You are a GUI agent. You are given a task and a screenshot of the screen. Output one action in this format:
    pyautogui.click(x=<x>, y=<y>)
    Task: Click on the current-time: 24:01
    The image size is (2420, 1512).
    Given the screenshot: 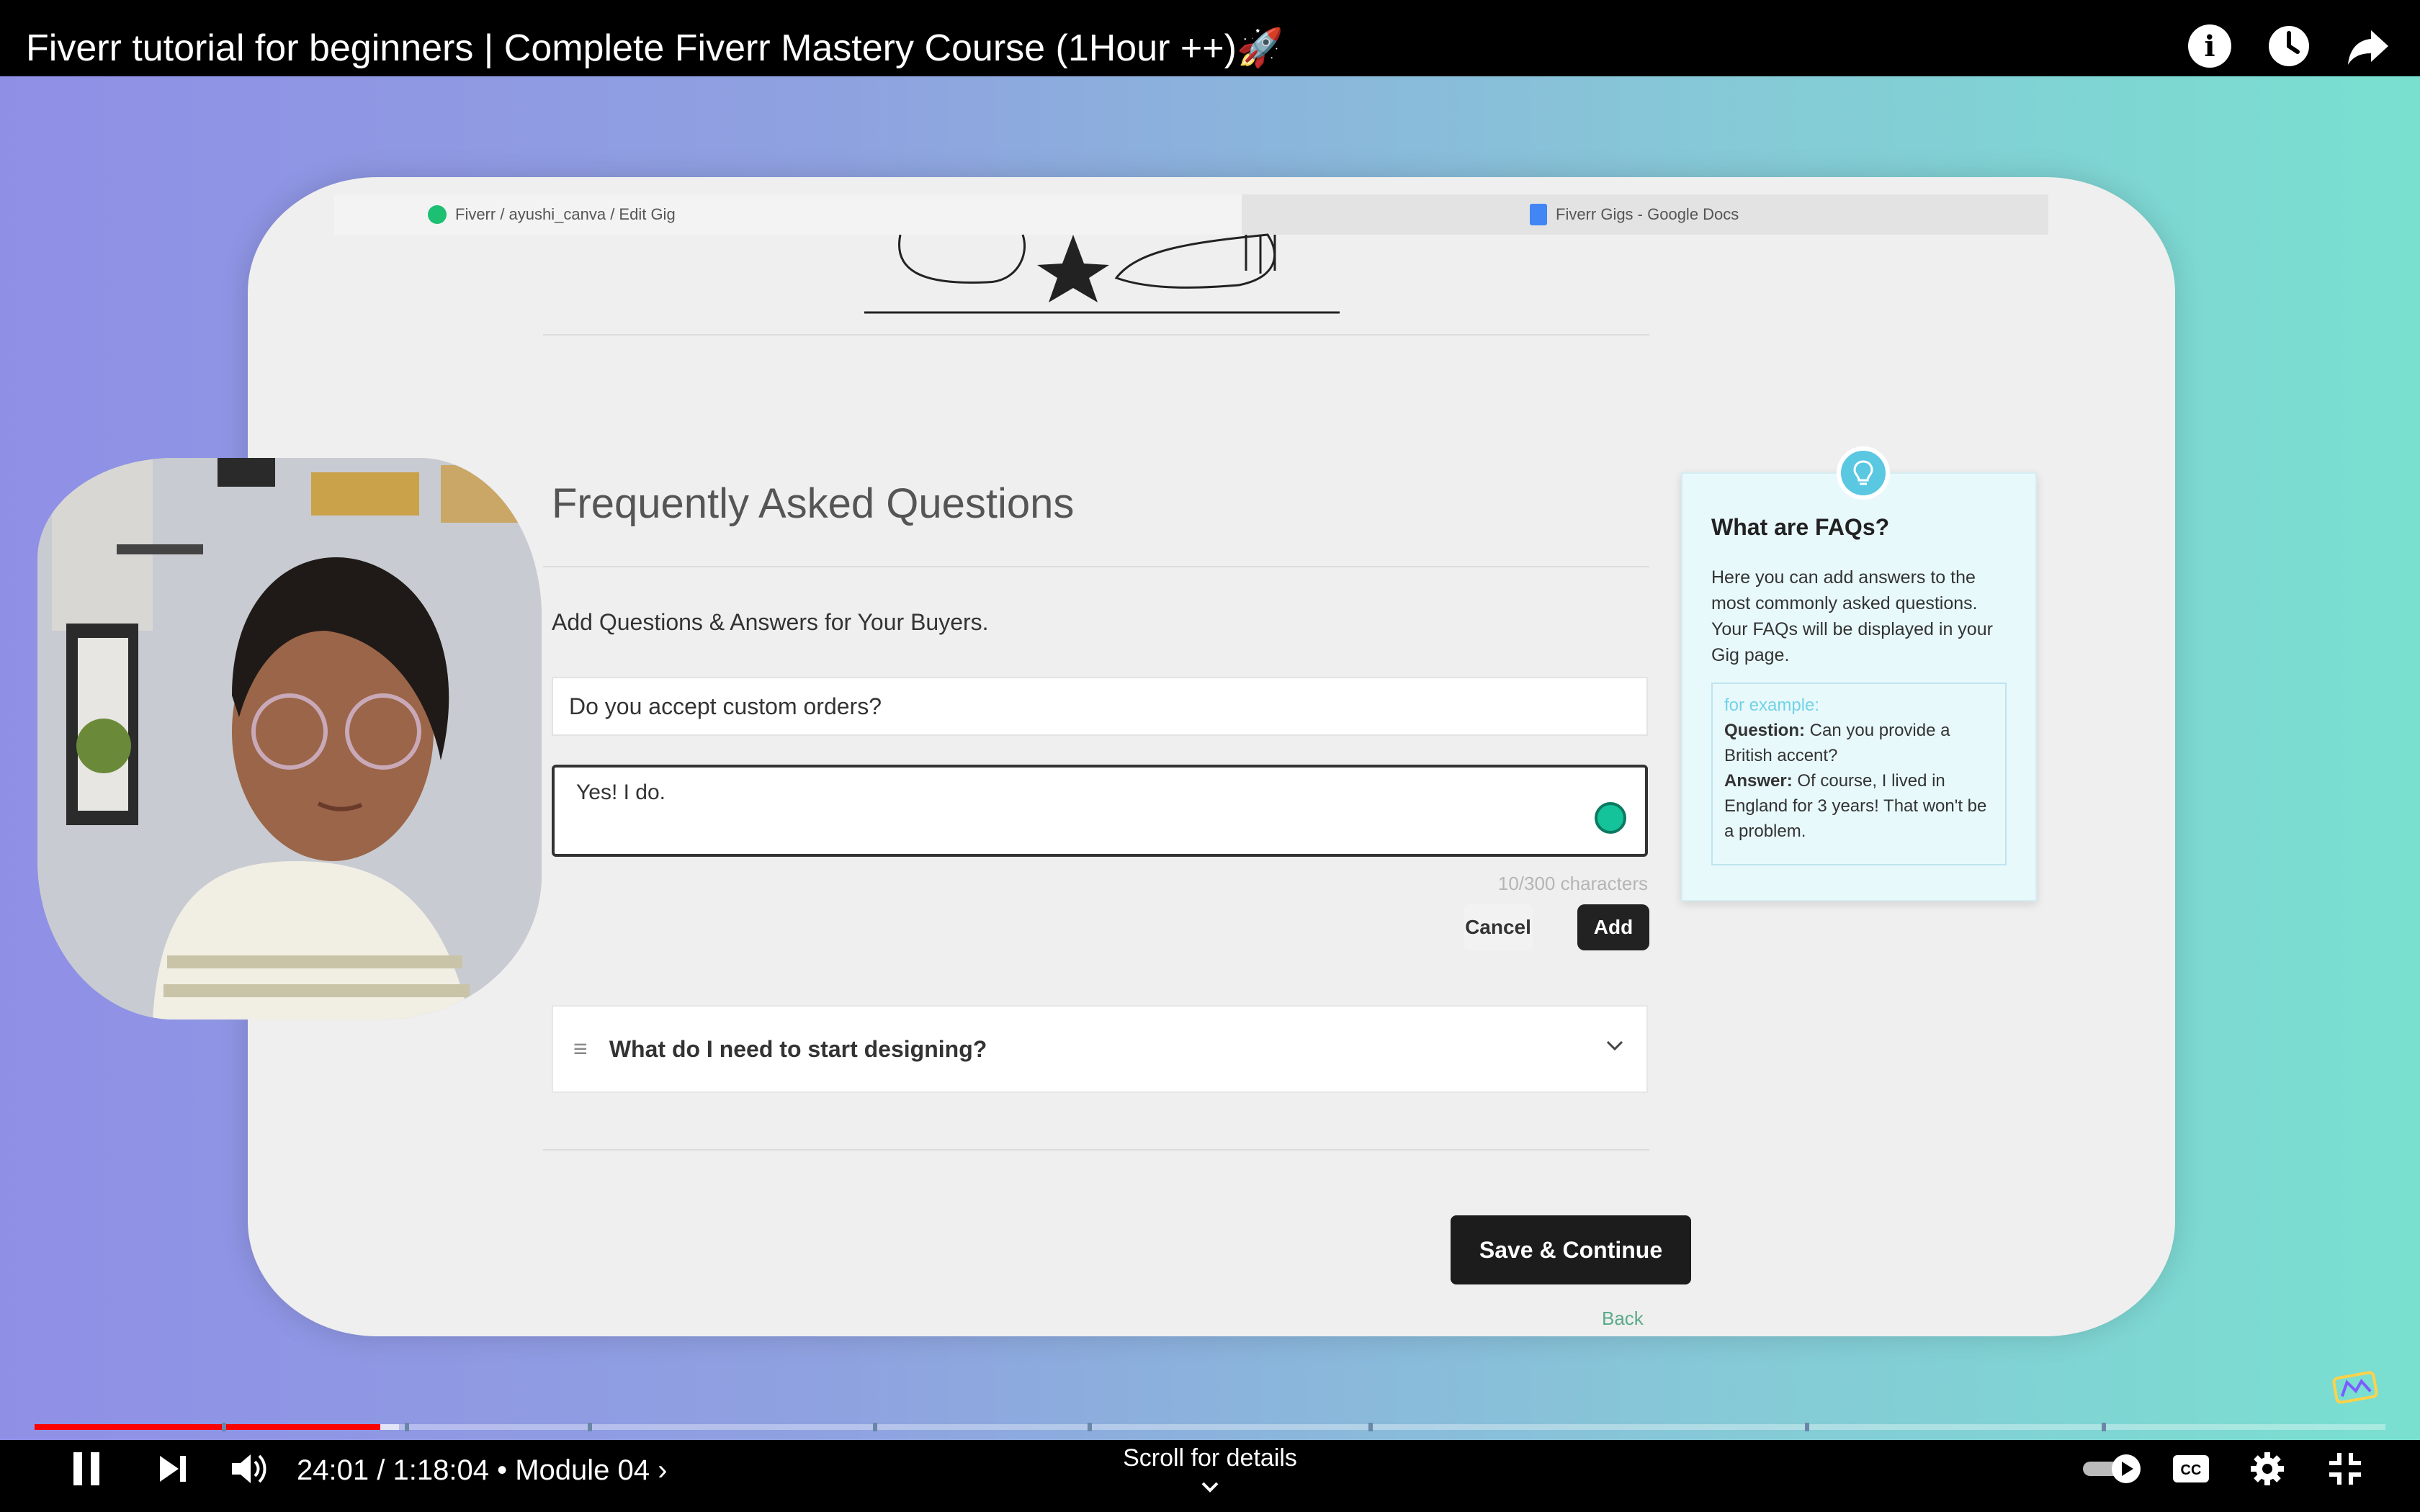 What is the action you would take?
    pyautogui.click(x=333, y=1470)
    